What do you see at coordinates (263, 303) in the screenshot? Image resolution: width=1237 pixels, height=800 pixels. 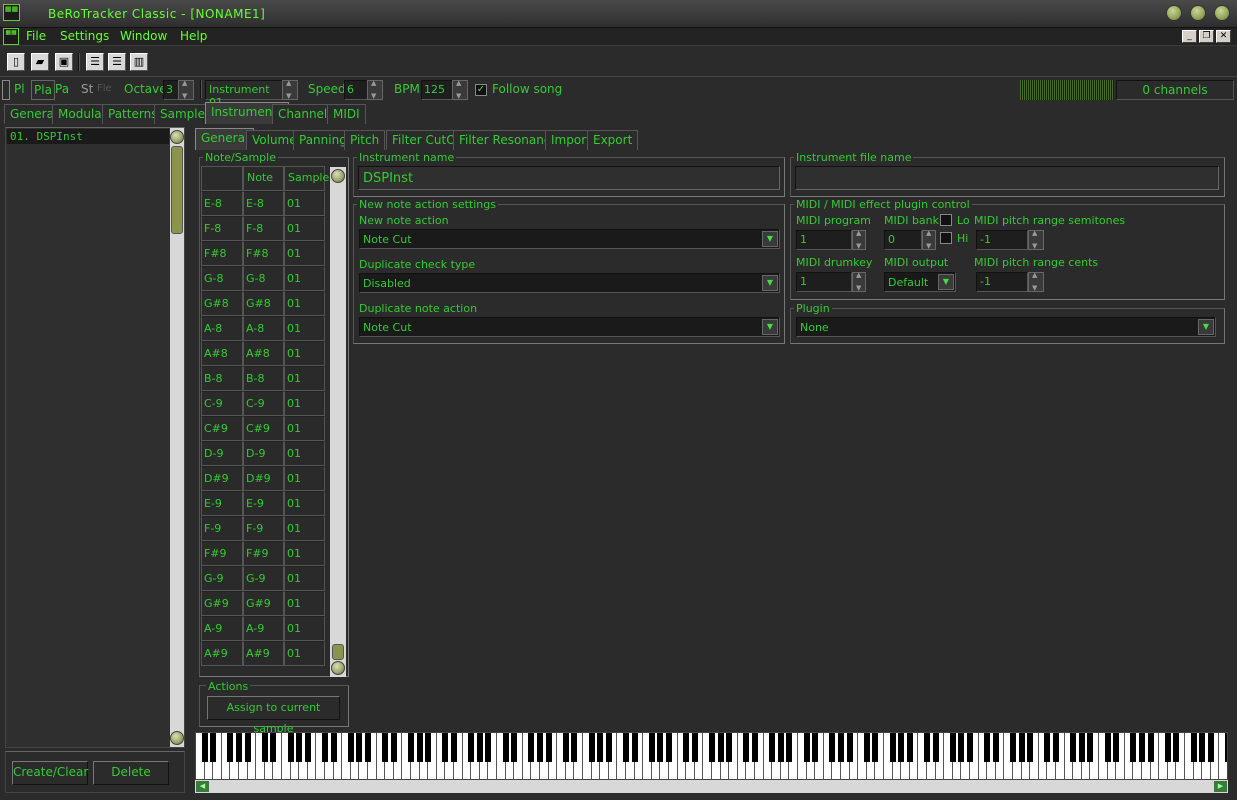 I see `grid-row-note: G#8` at bounding box center [263, 303].